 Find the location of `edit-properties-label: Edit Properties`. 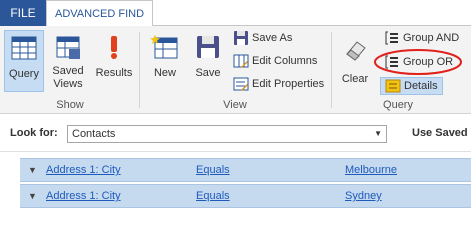

edit-properties-label: Edit Properties is located at coordinates (288, 84).